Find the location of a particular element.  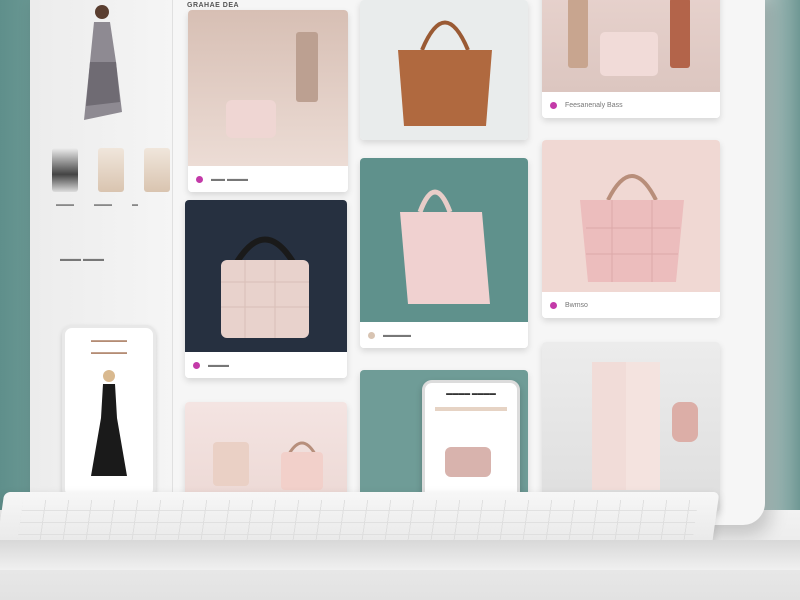

desk-base is located at coordinates (400, 555).